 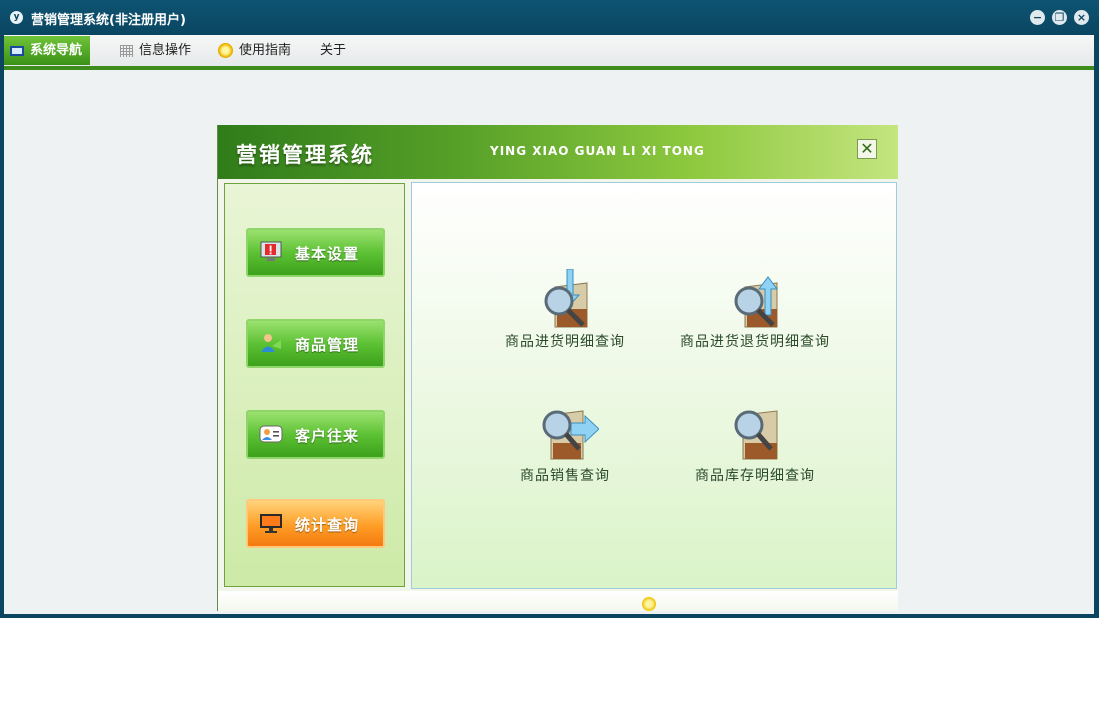 What do you see at coordinates (314, 385) in the screenshot?
I see `left-nav: 基本设置 商品管理 客户往来 统计查询` at bounding box center [314, 385].